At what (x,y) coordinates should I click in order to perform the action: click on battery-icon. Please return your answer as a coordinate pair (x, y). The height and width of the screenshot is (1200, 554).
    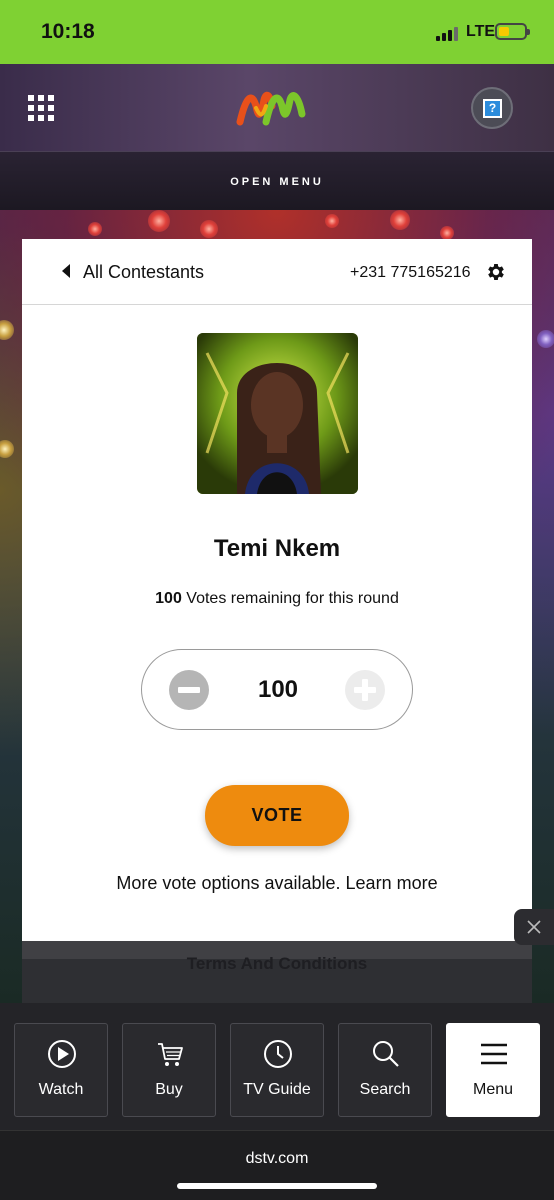
    Looking at the image, I should click on (512, 31).